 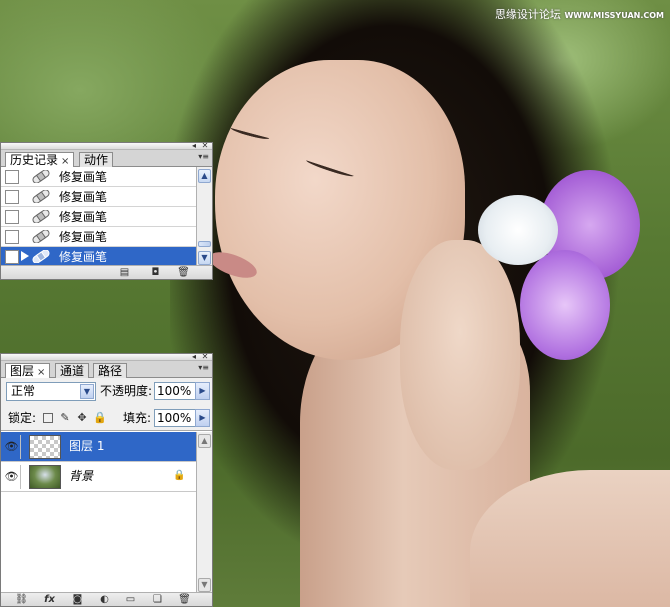 What do you see at coordinates (614, 15) in the screenshot?
I see `watermark-en: WWW.MISSYUAN.COM` at bounding box center [614, 15].